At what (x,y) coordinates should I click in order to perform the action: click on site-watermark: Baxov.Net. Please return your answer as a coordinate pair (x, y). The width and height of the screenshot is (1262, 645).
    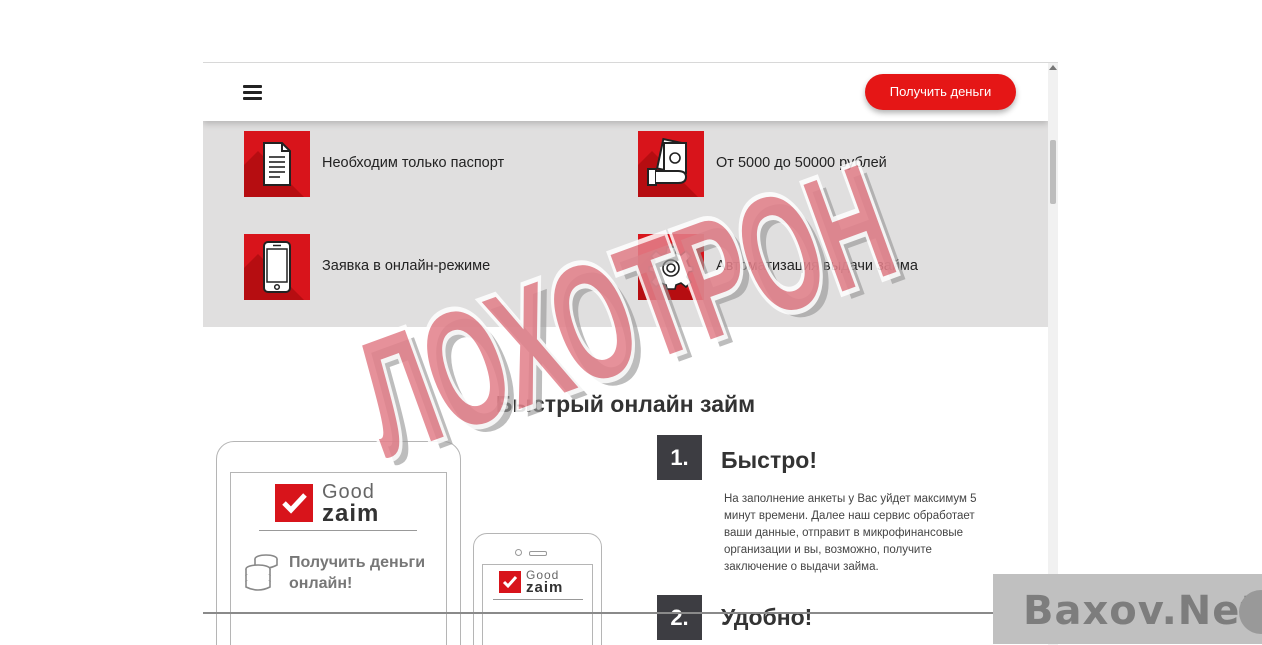
    Looking at the image, I should click on (1127, 609).